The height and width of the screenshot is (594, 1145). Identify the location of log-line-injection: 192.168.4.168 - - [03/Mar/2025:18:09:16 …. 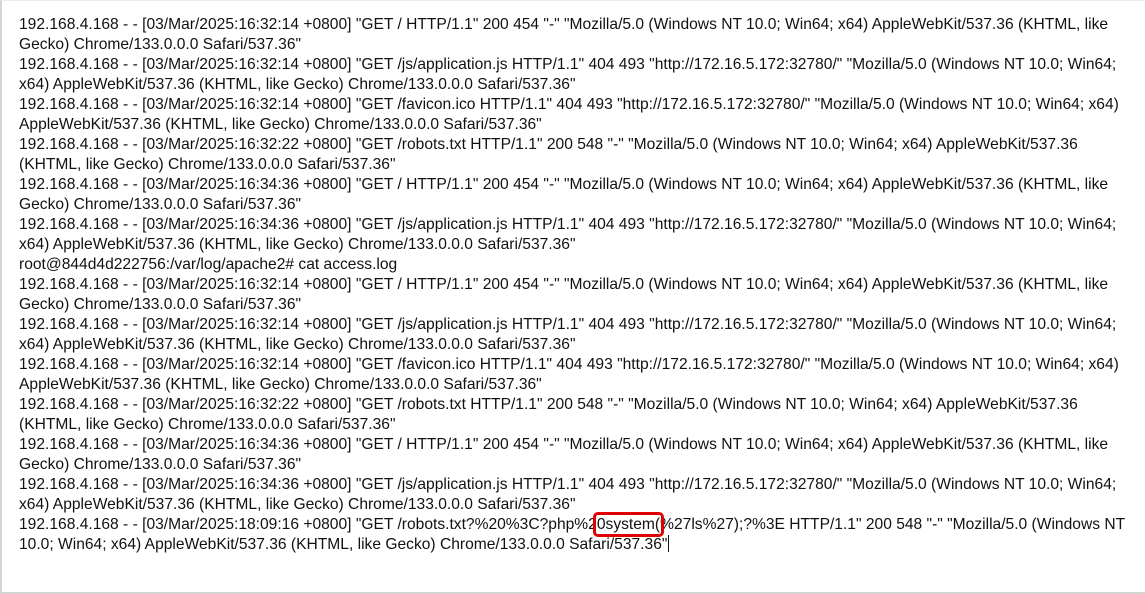
(580, 533).